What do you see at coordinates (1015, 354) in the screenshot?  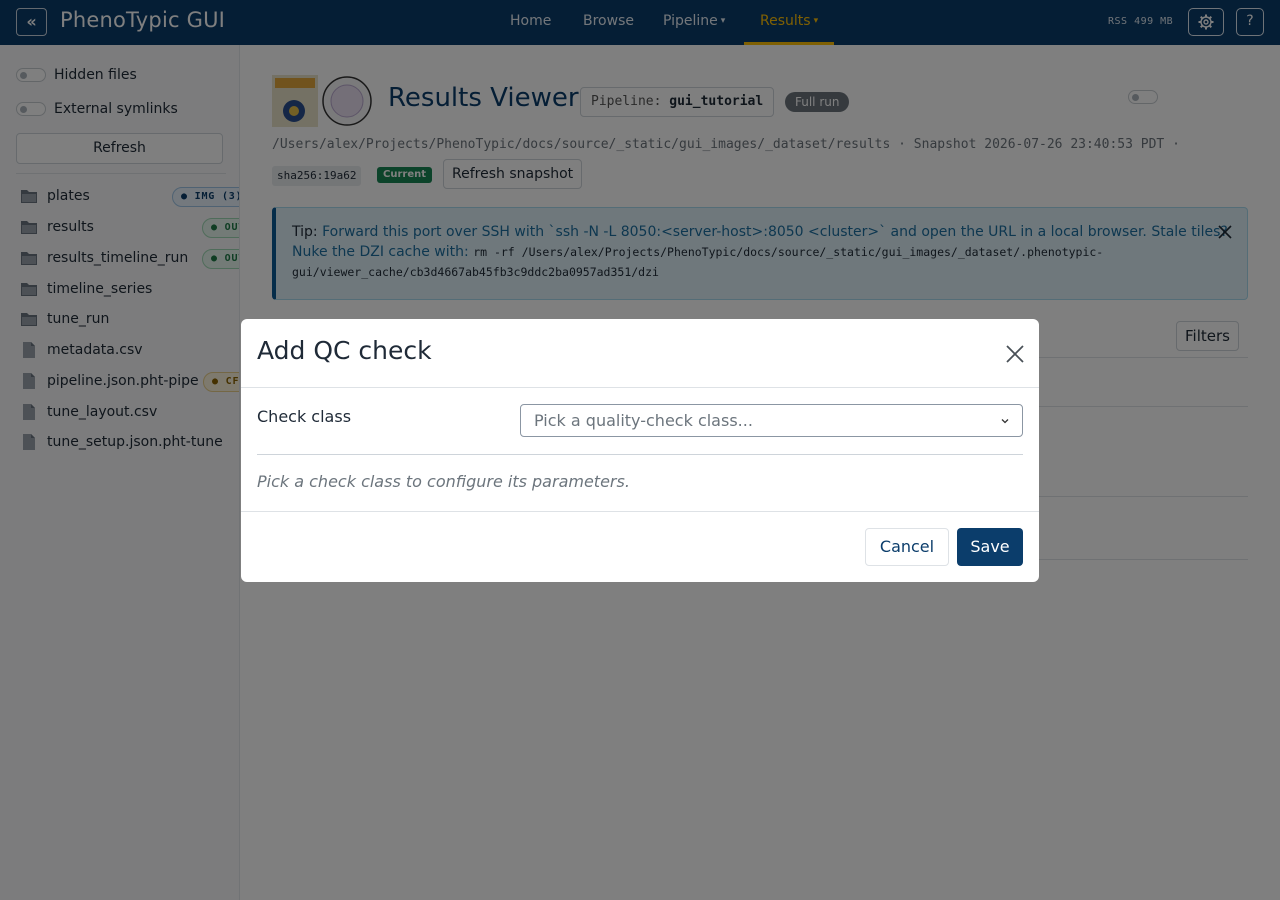 I see `close-icon` at bounding box center [1015, 354].